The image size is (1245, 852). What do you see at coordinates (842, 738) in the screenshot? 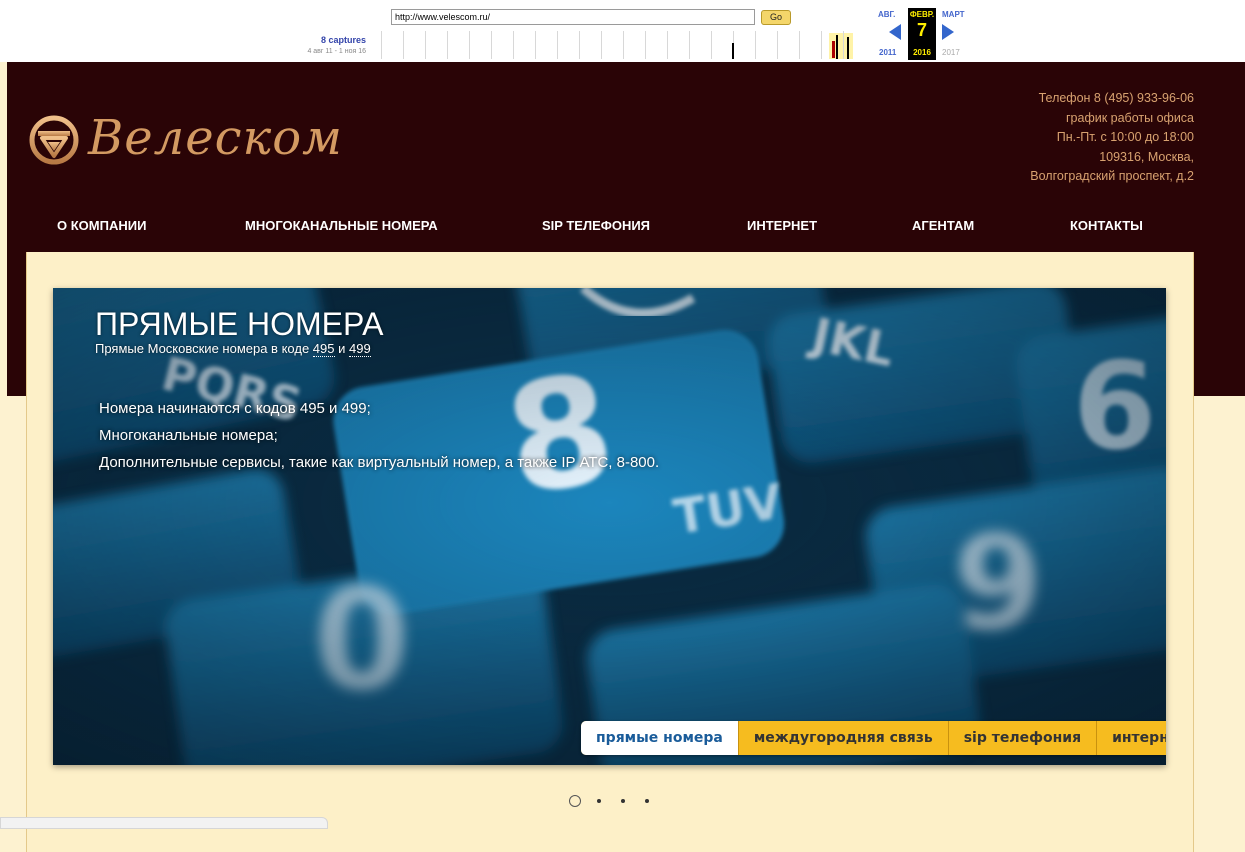
I see `slider-tab-long-distance: междугородняя связь` at bounding box center [842, 738].